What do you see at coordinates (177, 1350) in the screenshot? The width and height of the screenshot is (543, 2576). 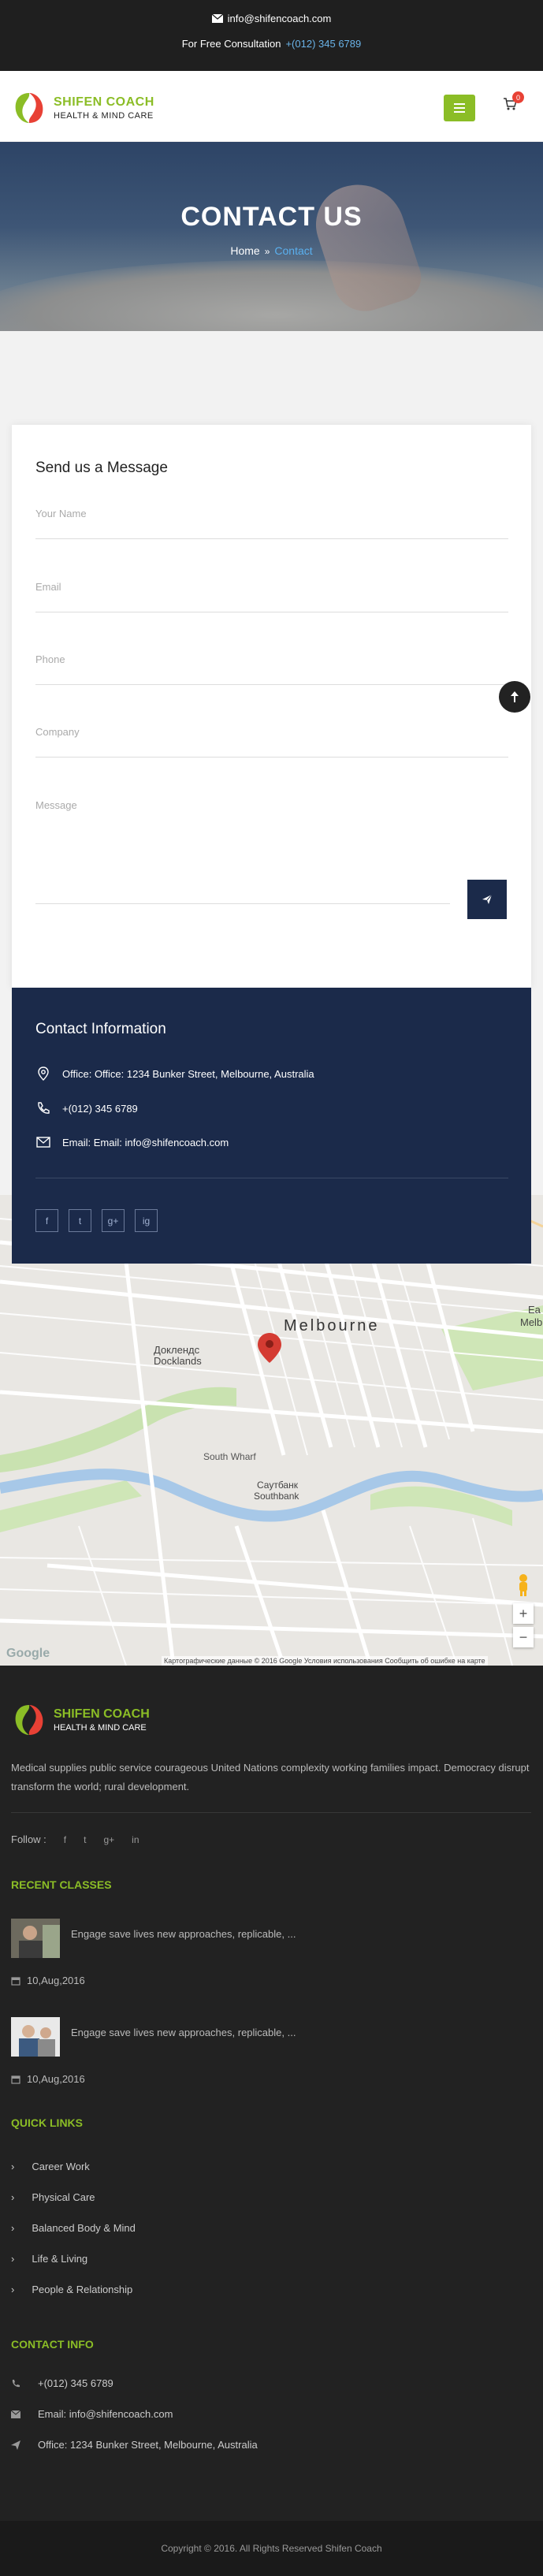 I see `map-docklands-ru: Доклендс` at bounding box center [177, 1350].